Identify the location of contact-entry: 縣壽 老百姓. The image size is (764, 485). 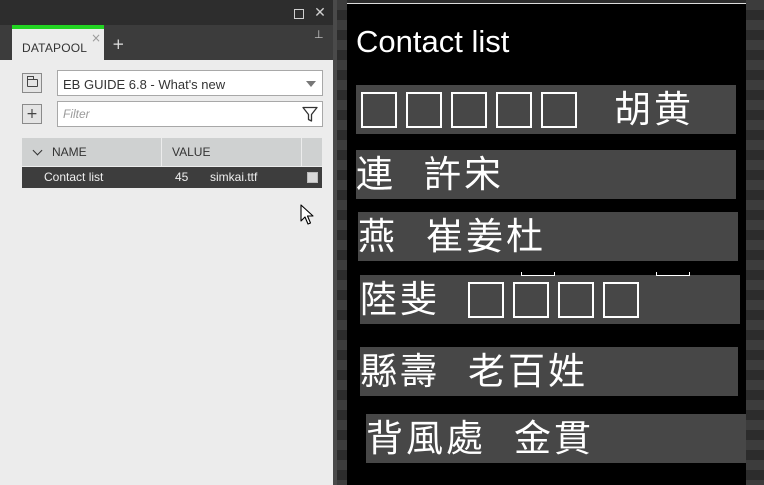
(549, 371).